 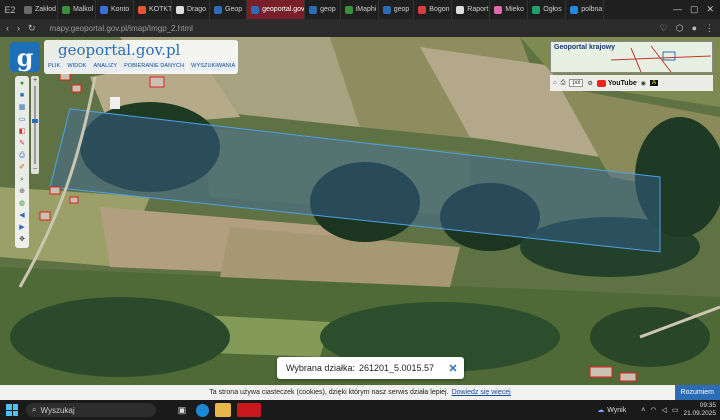 What do you see at coordinates (35, 120) in the screenshot?
I see `zoom-thumb` at bounding box center [35, 120].